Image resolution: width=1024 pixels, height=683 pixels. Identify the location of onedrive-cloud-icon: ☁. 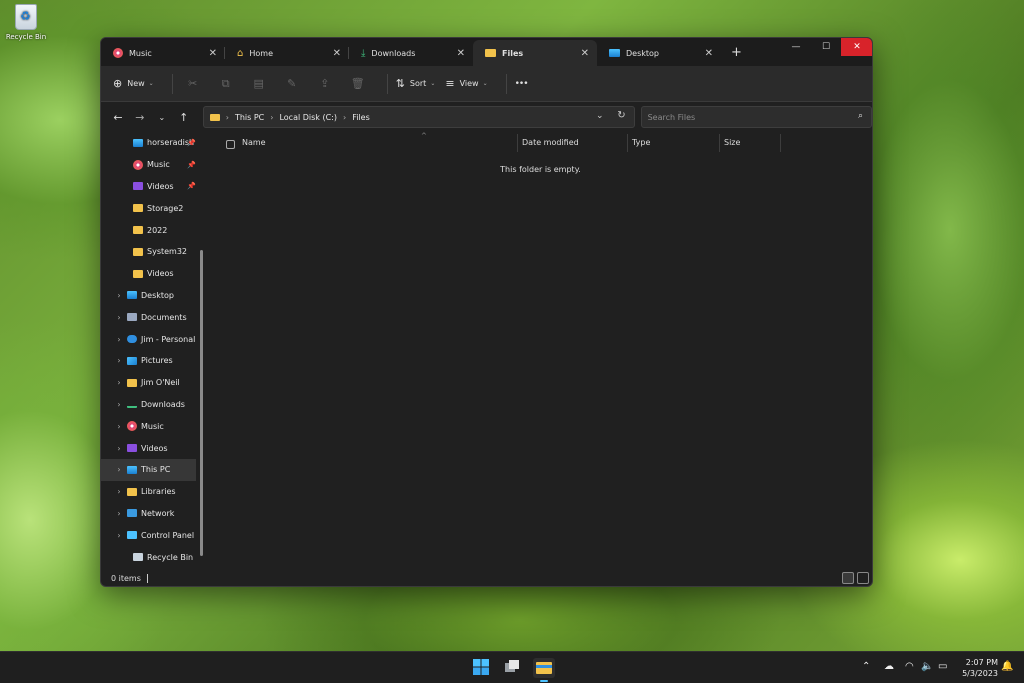
(889, 666).